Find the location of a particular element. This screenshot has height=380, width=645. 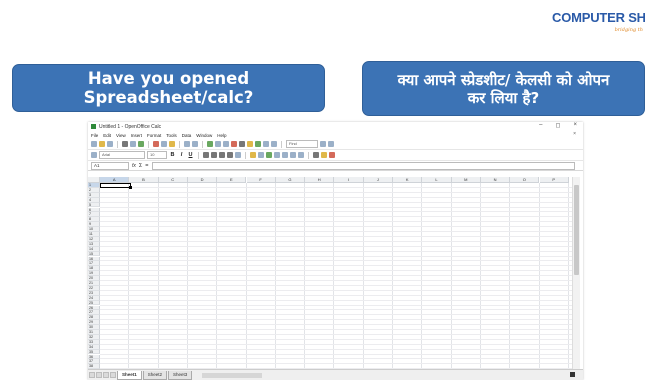

column-header-j: J is located at coordinates (378, 180).